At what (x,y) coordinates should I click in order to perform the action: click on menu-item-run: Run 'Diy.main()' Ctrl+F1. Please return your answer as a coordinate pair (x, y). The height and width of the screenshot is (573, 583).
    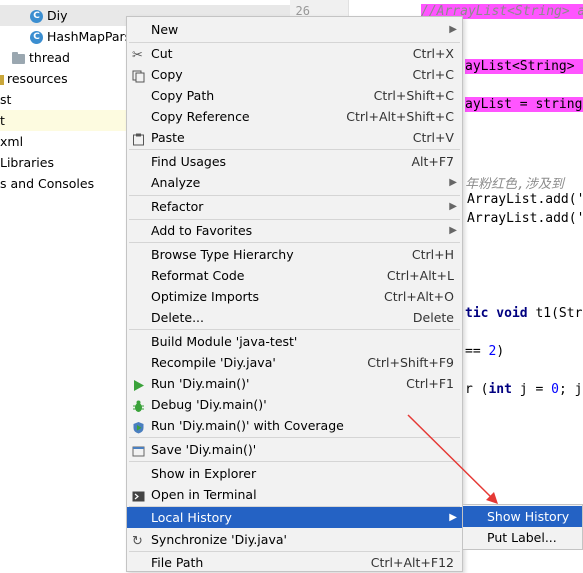
    Looking at the image, I should click on (294, 383).